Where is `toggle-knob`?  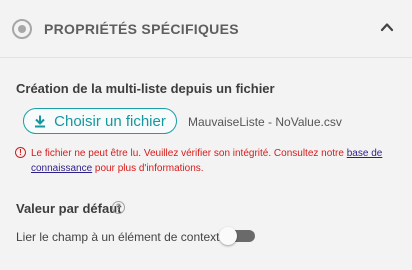 toggle-knob is located at coordinates (228, 236).